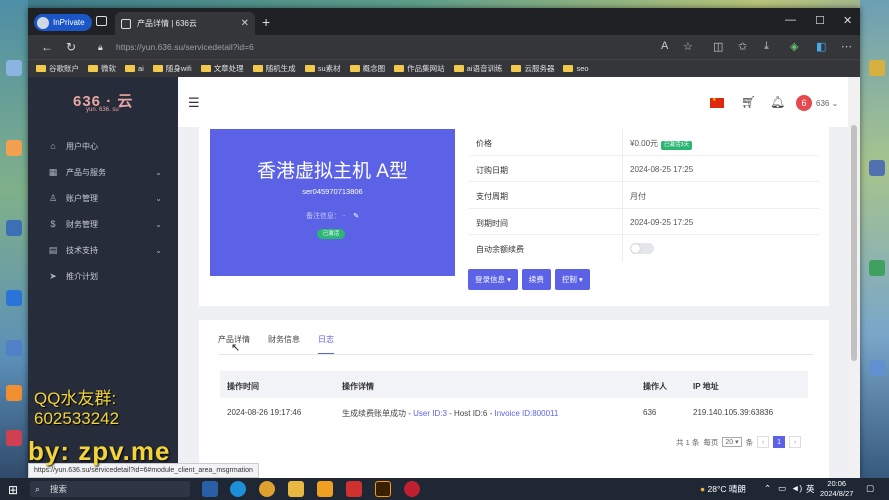  Describe the element at coordinates (723, 489) in the screenshot. I see `weather-widget: ● 28°C 晴朗` at that location.